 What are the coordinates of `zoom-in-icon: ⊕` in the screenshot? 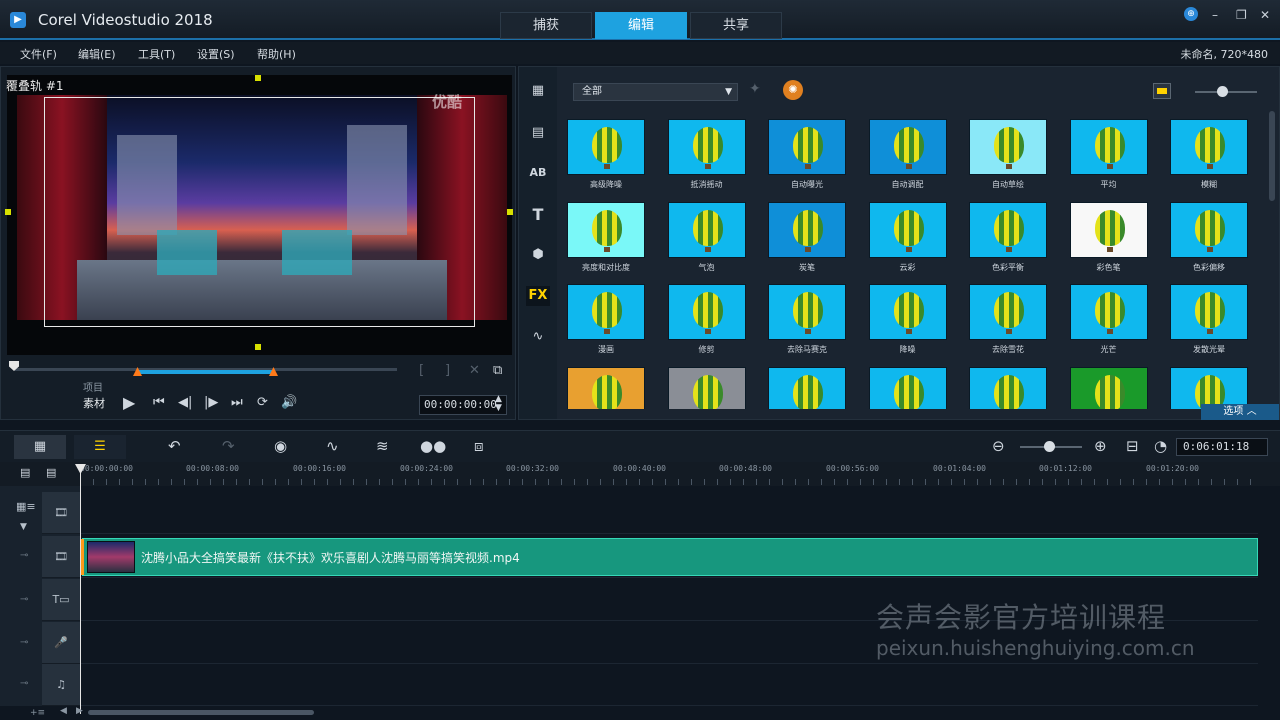 It's located at (1100, 446).